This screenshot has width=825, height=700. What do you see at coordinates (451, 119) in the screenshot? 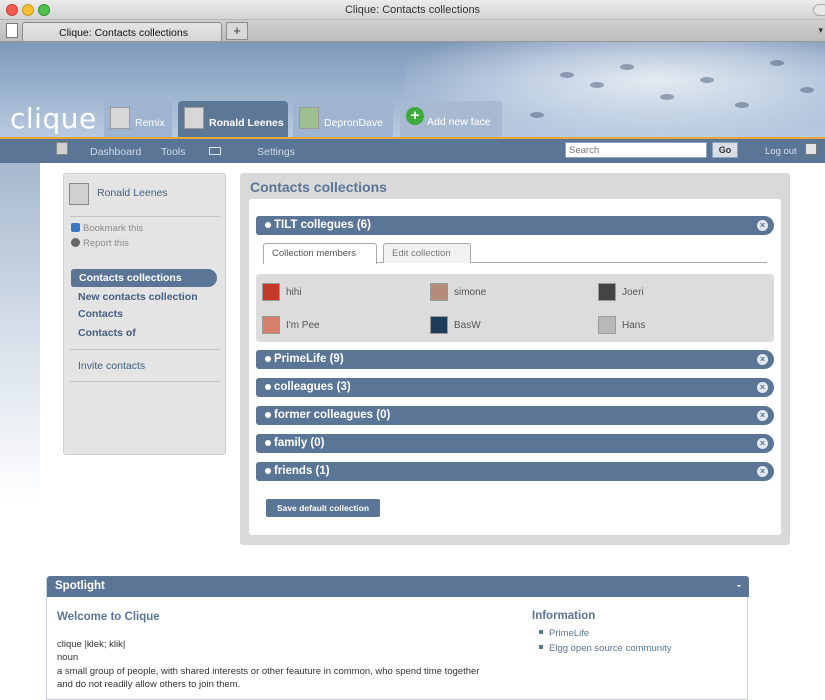
I see `add-new-face-button: + Add new face` at bounding box center [451, 119].